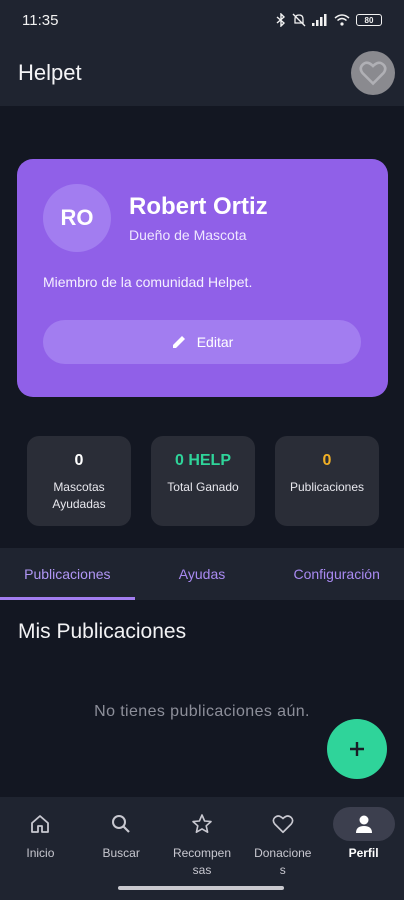  Describe the element at coordinates (369, 20) in the screenshot. I see `battery-icon: 80` at that location.